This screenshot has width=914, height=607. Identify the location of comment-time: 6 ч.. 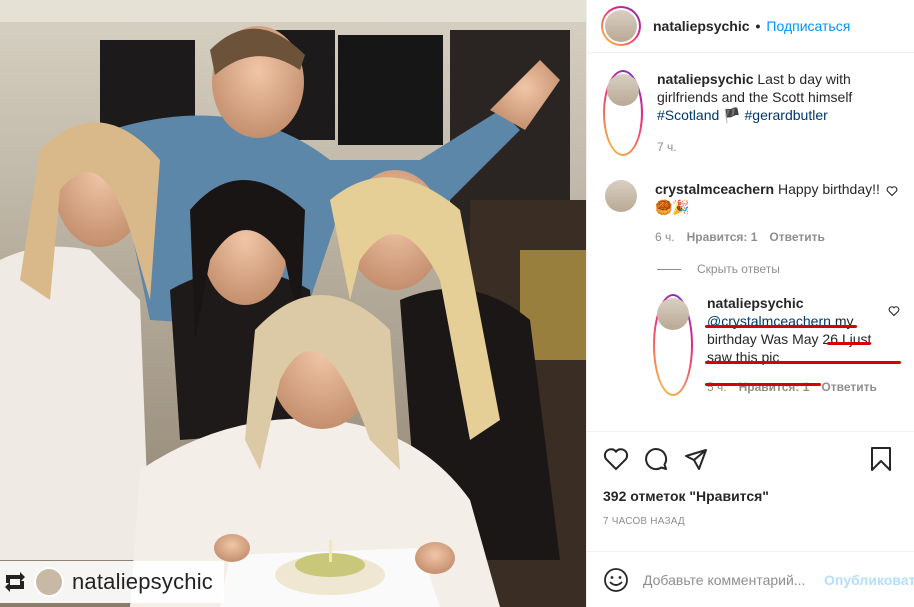
(665, 237).